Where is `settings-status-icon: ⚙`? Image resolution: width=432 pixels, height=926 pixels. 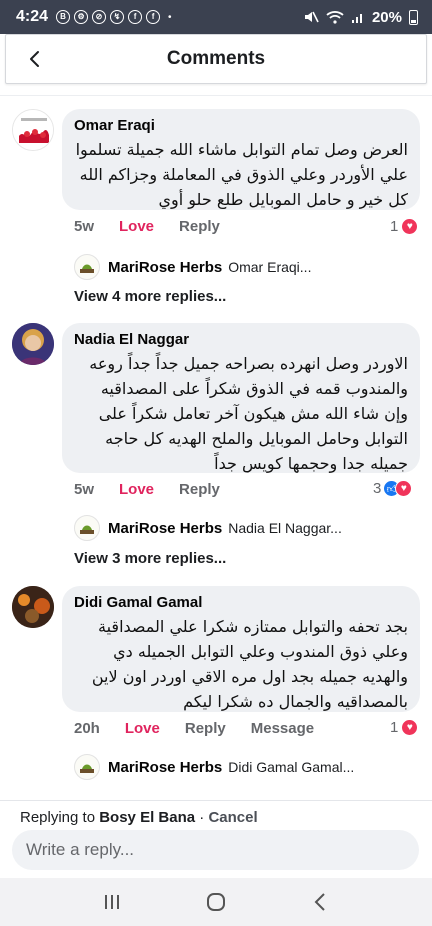 settings-status-icon: ⚙ is located at coordinates (81, 17).